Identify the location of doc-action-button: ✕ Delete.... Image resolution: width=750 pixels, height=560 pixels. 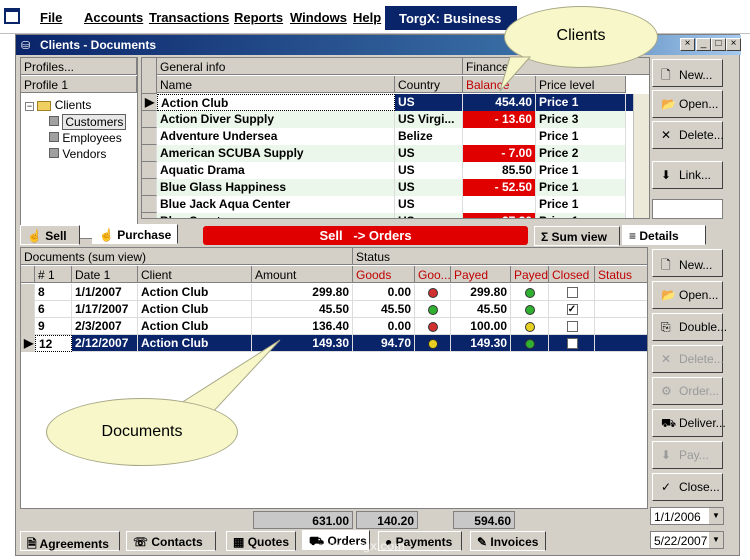
(688, 359).